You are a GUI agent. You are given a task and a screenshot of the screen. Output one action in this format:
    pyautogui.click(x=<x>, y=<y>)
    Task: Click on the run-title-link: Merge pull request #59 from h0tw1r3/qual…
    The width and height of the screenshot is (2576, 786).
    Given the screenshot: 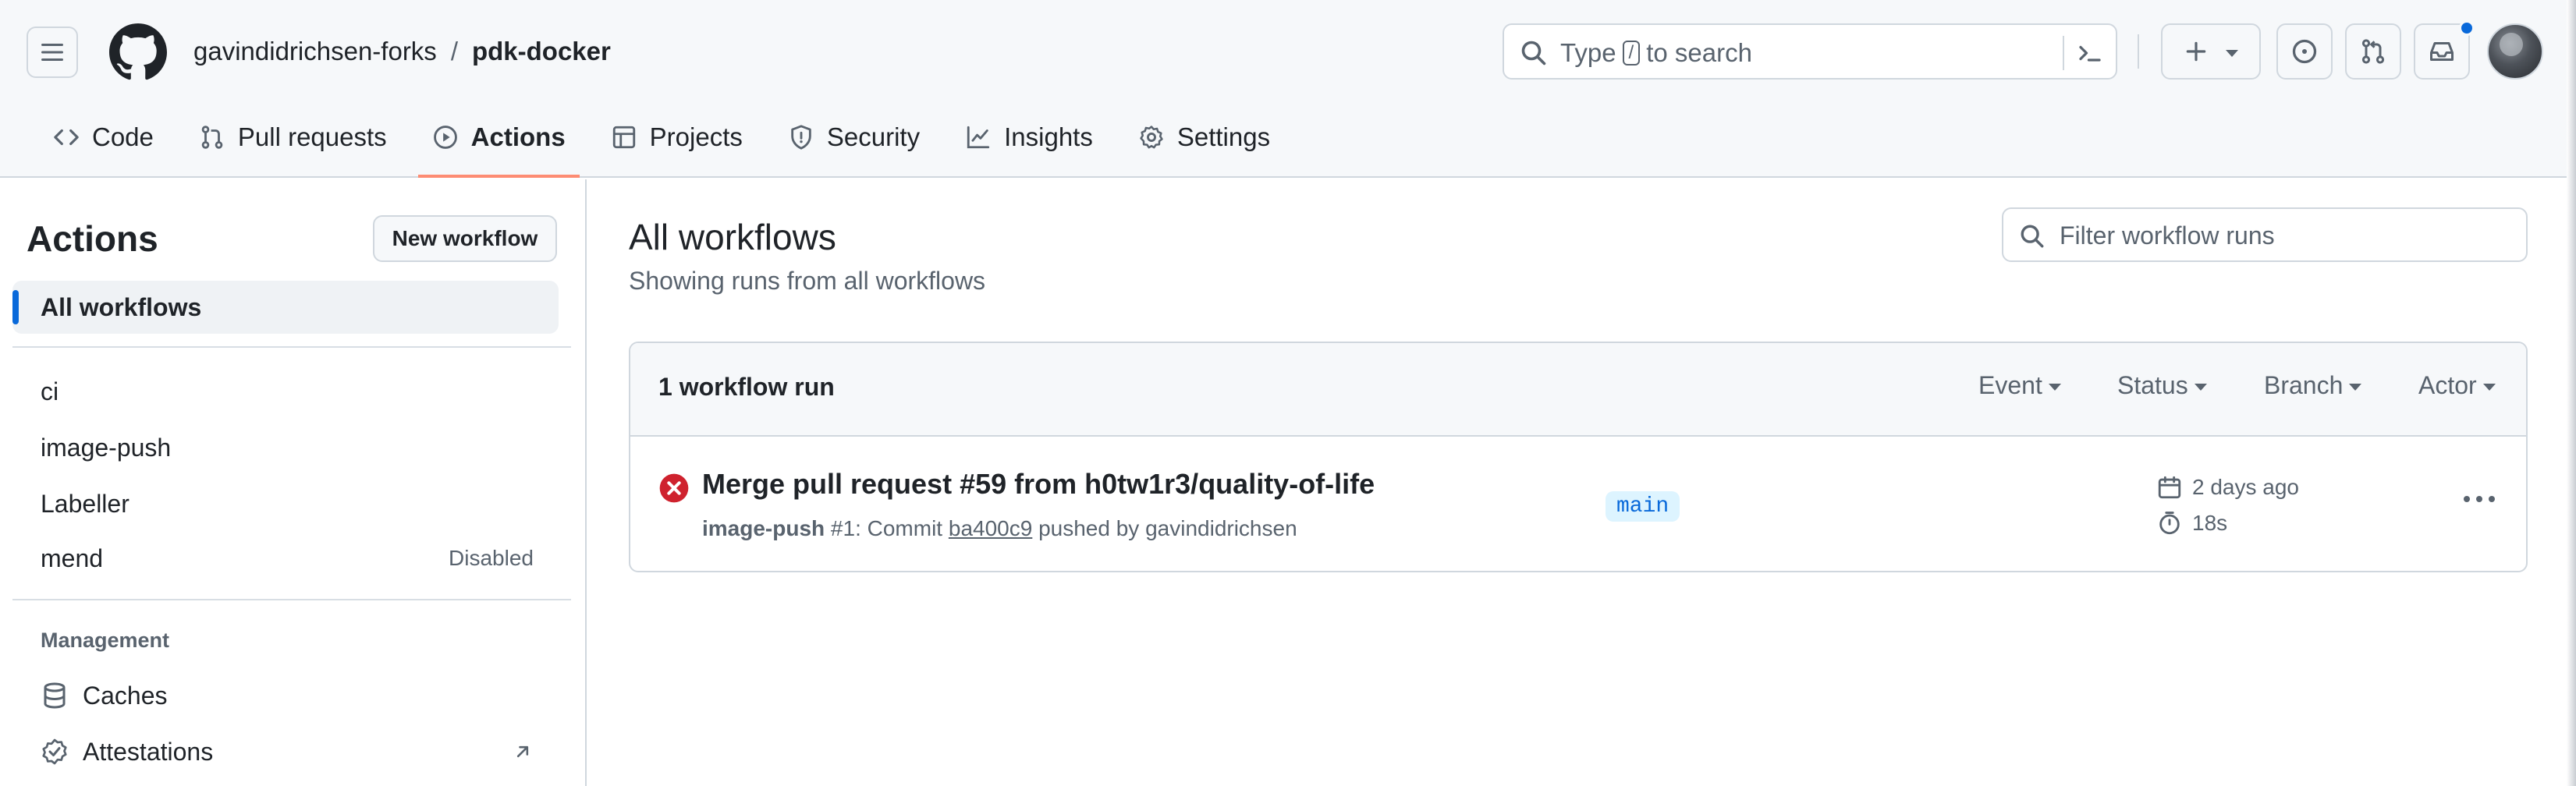 What is the action you would take?
    pyautogui.click(x=1038, y=484)
    